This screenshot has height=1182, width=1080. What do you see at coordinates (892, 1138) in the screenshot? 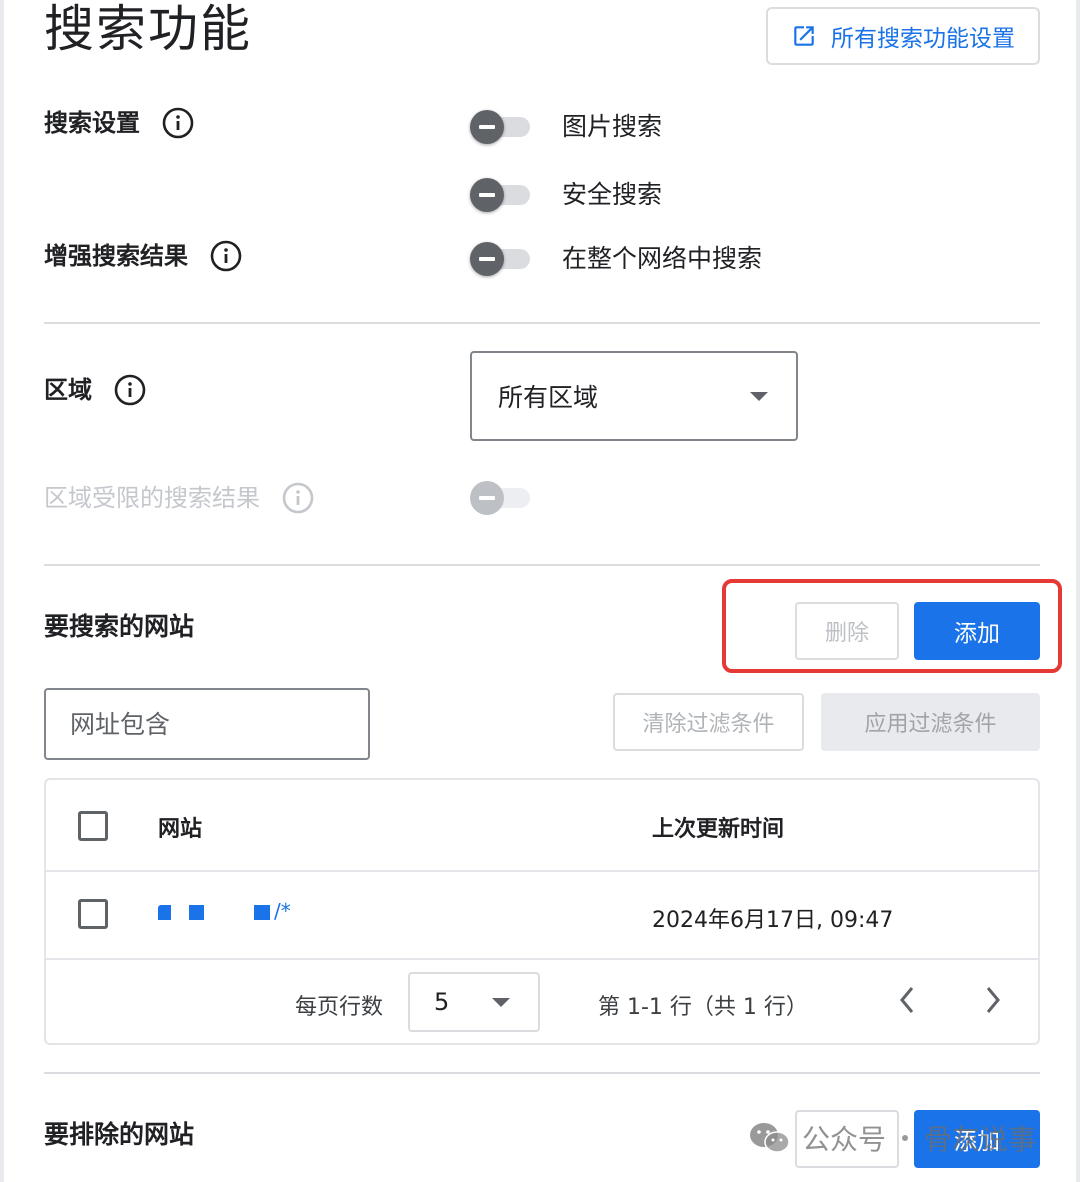
I see `watermark: 公众号 骨灰说事` at bounding box center [892, 1138].